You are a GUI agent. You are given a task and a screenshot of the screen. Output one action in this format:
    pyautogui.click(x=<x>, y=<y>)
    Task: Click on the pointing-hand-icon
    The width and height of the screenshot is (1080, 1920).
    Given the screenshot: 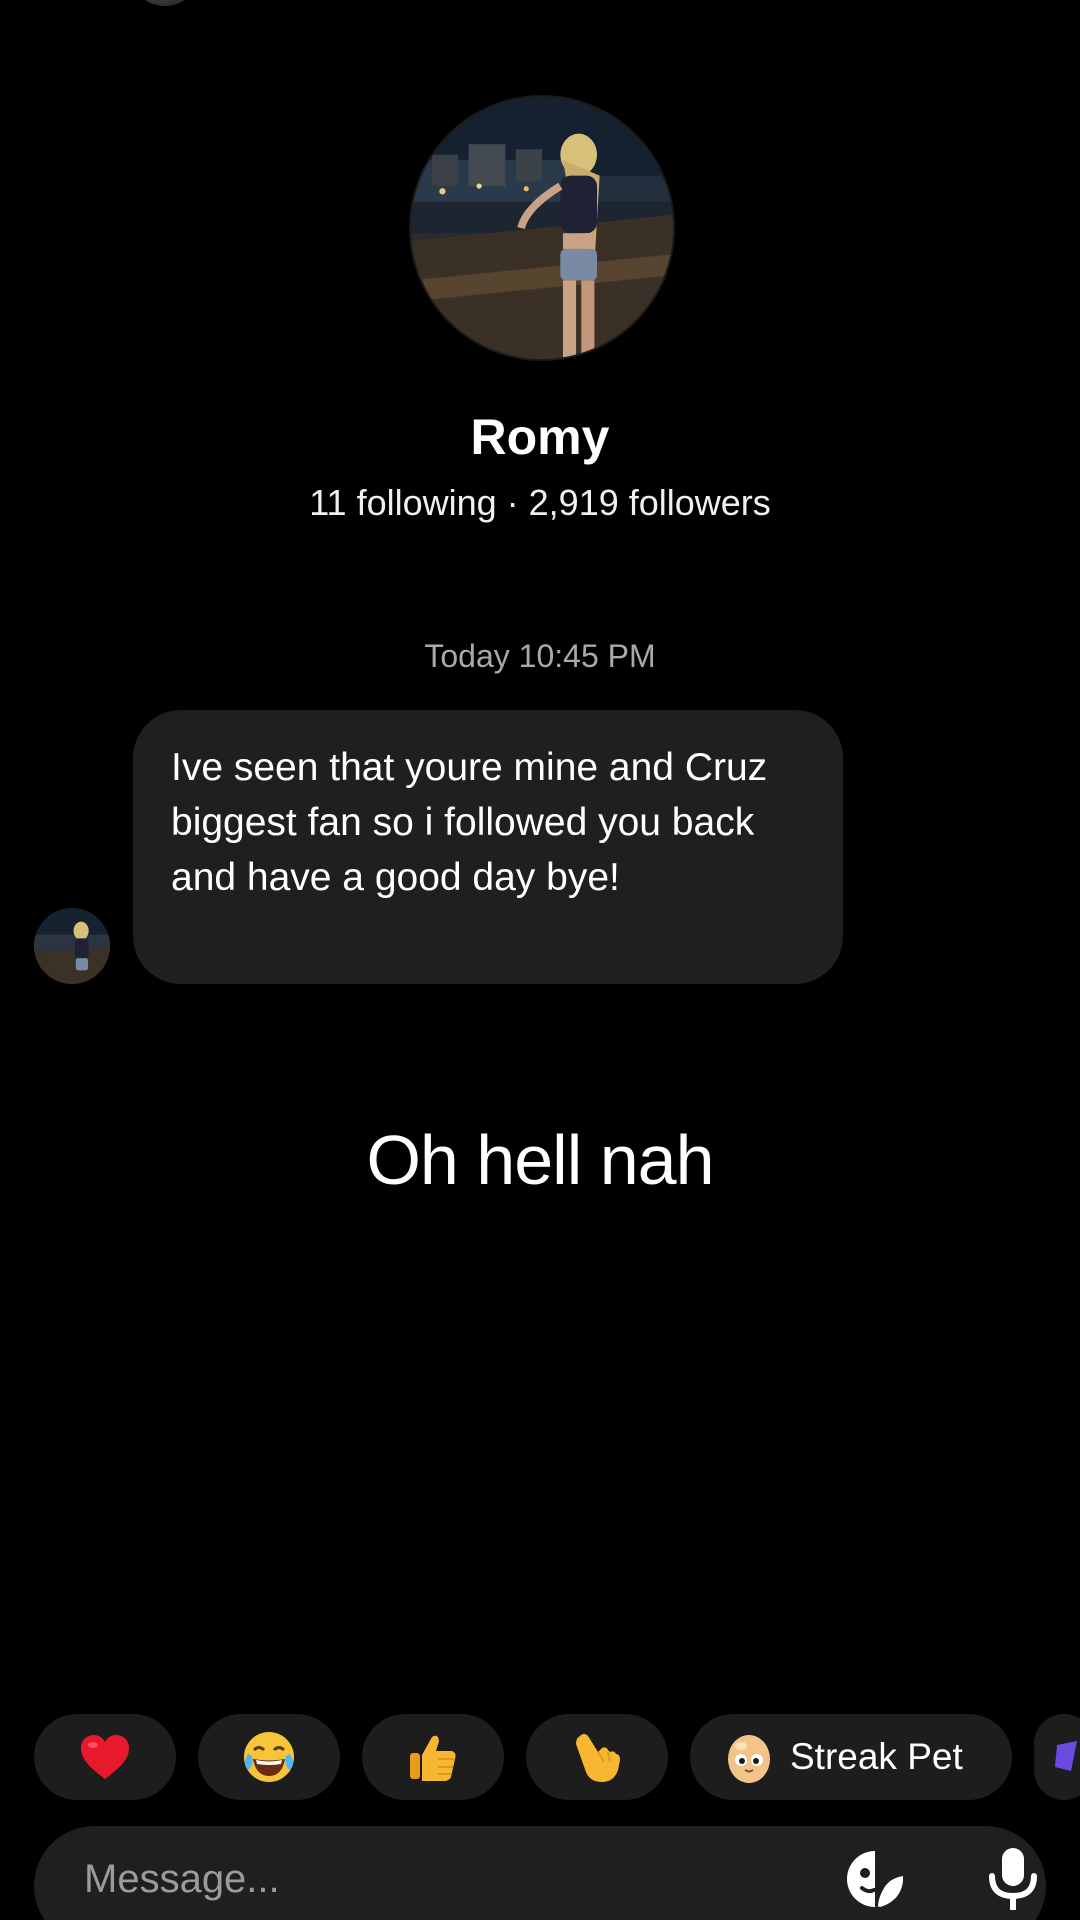 What is the action you would take?
    pyautogui.click(x=598, y=1758)
    